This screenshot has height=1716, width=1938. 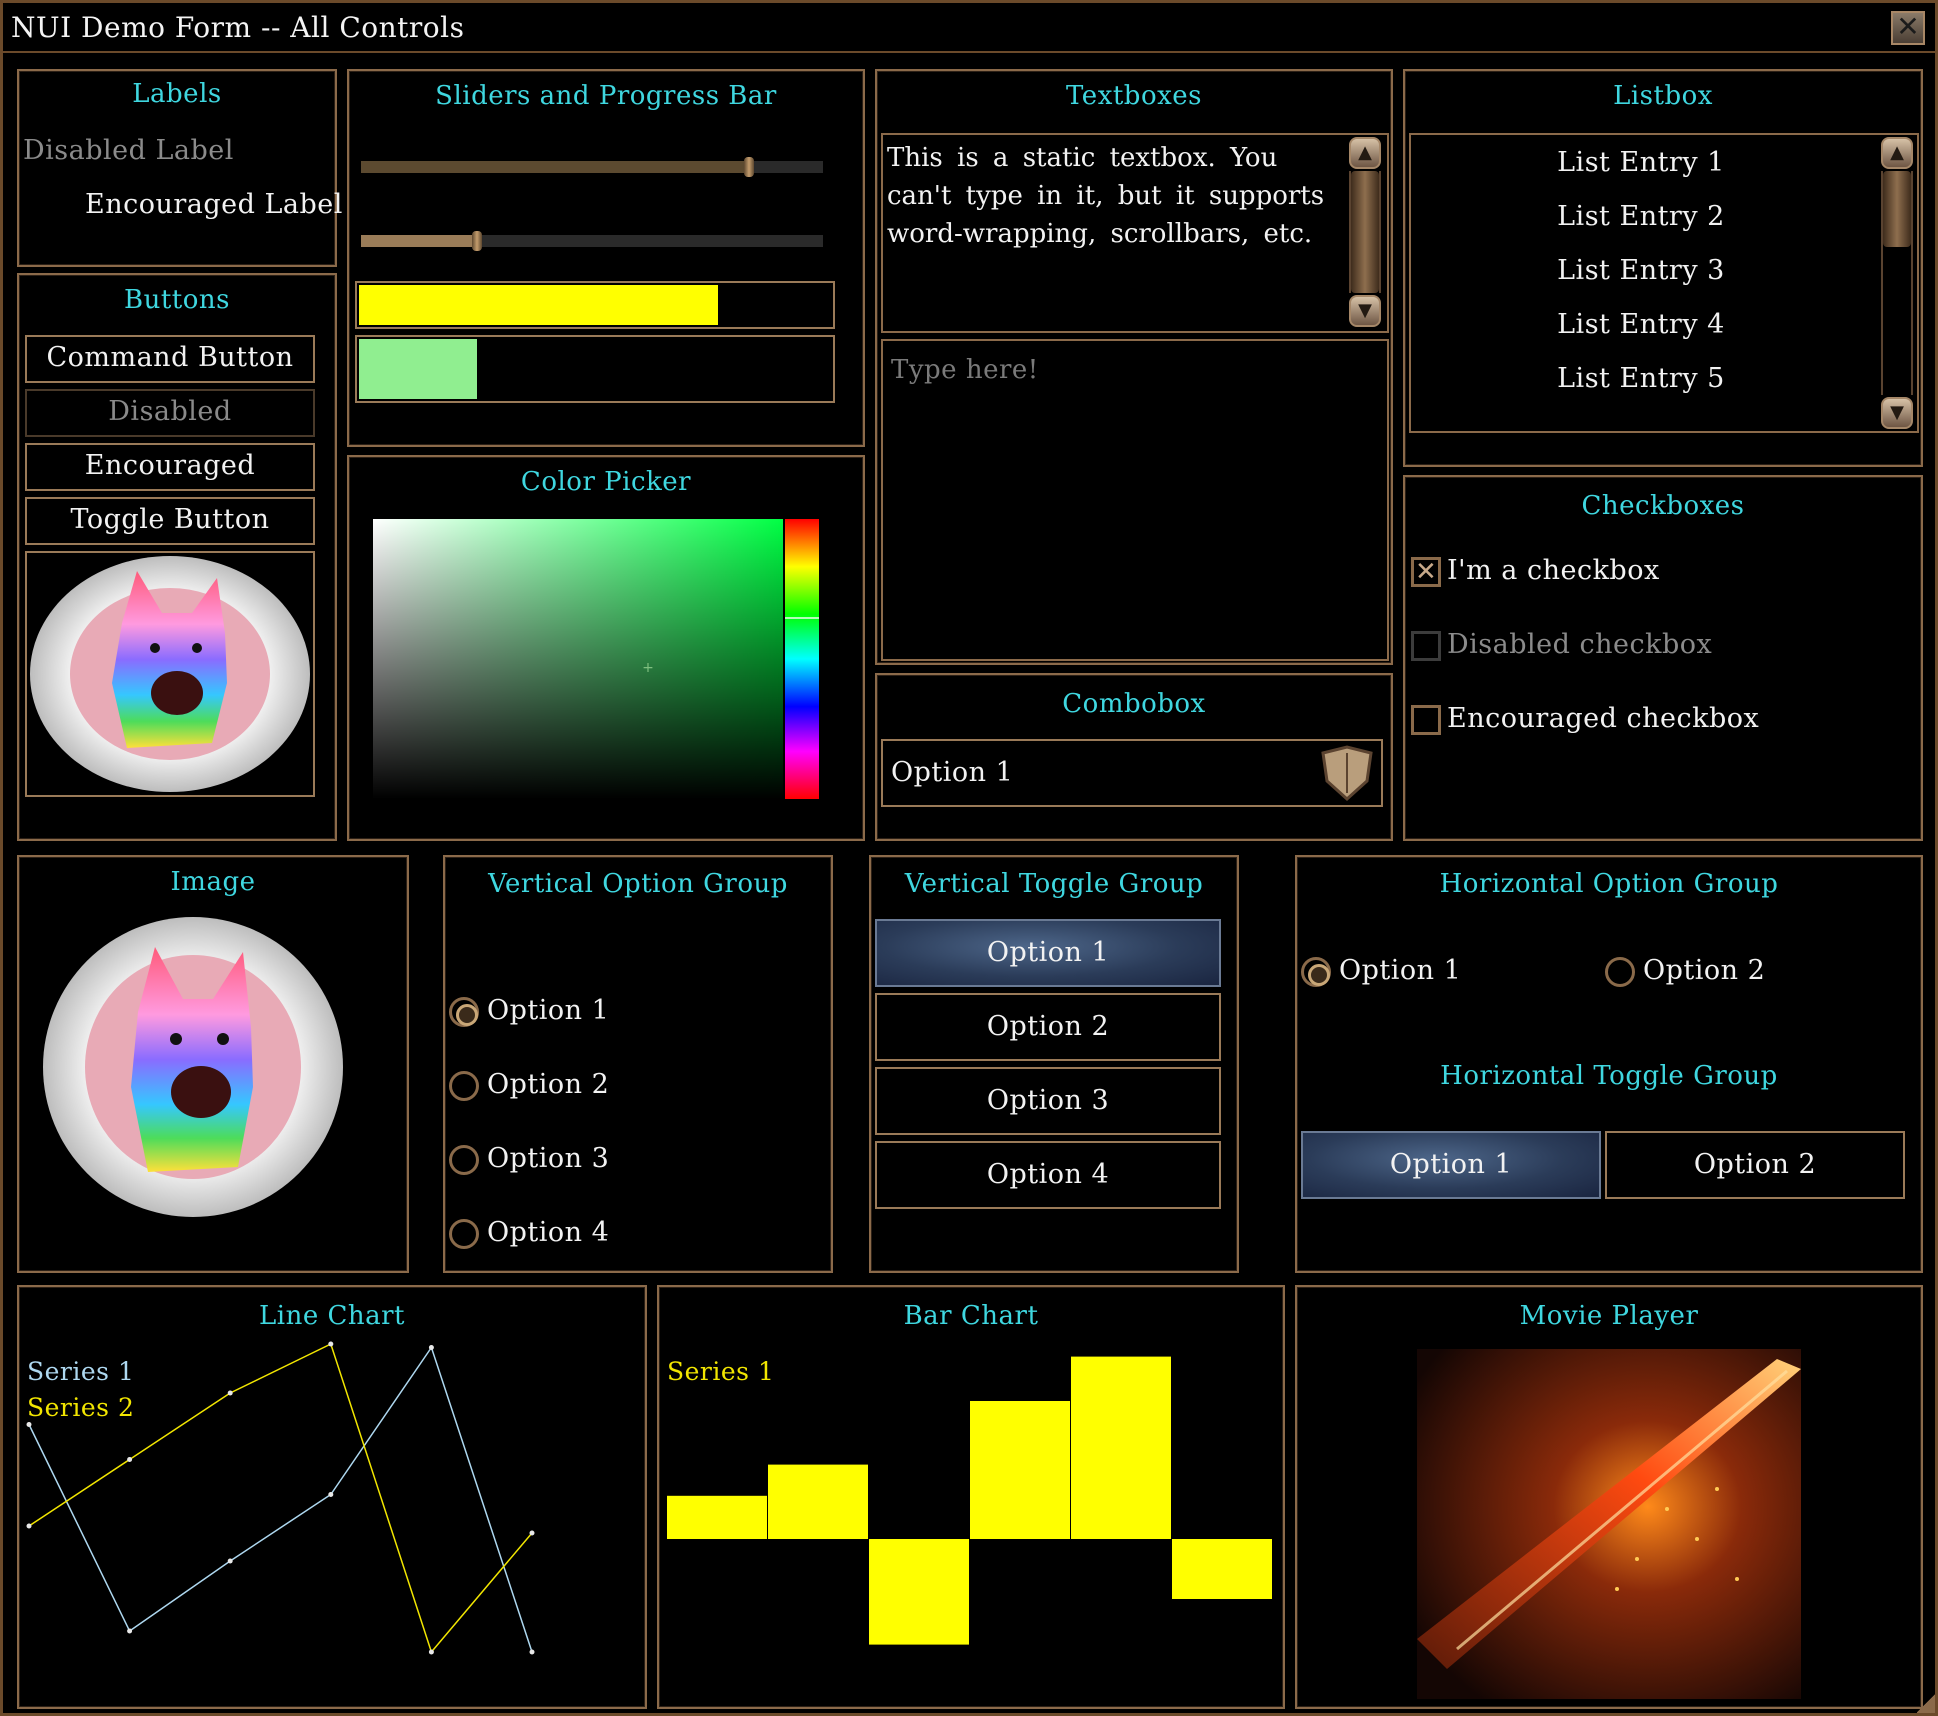 What do you see at coordinates (578, 659) in the screenshot?
I see `color-gradient-square: +` at bounding box center [578, 659].